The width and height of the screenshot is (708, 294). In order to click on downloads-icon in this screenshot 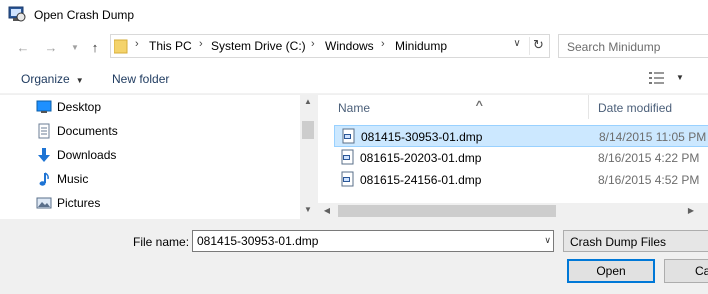, I will do `click(44, 155)`.